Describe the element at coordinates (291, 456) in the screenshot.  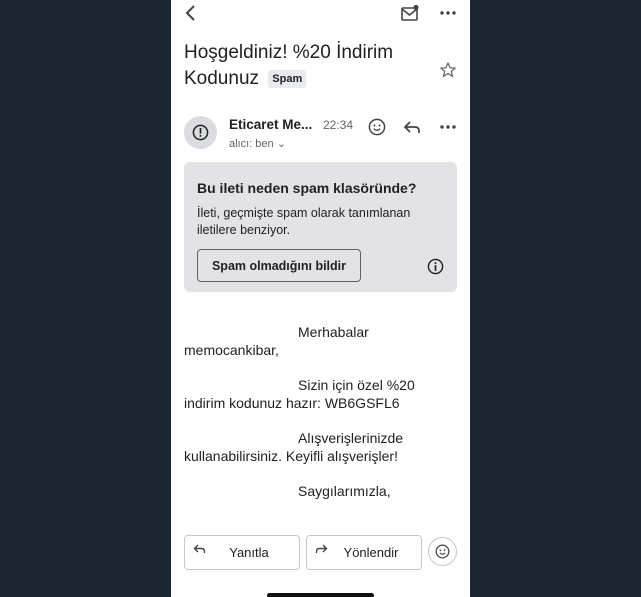
I see `body-usage-line-2: kullanabilirsiniz. Keyifli alışverişler!` at that location.